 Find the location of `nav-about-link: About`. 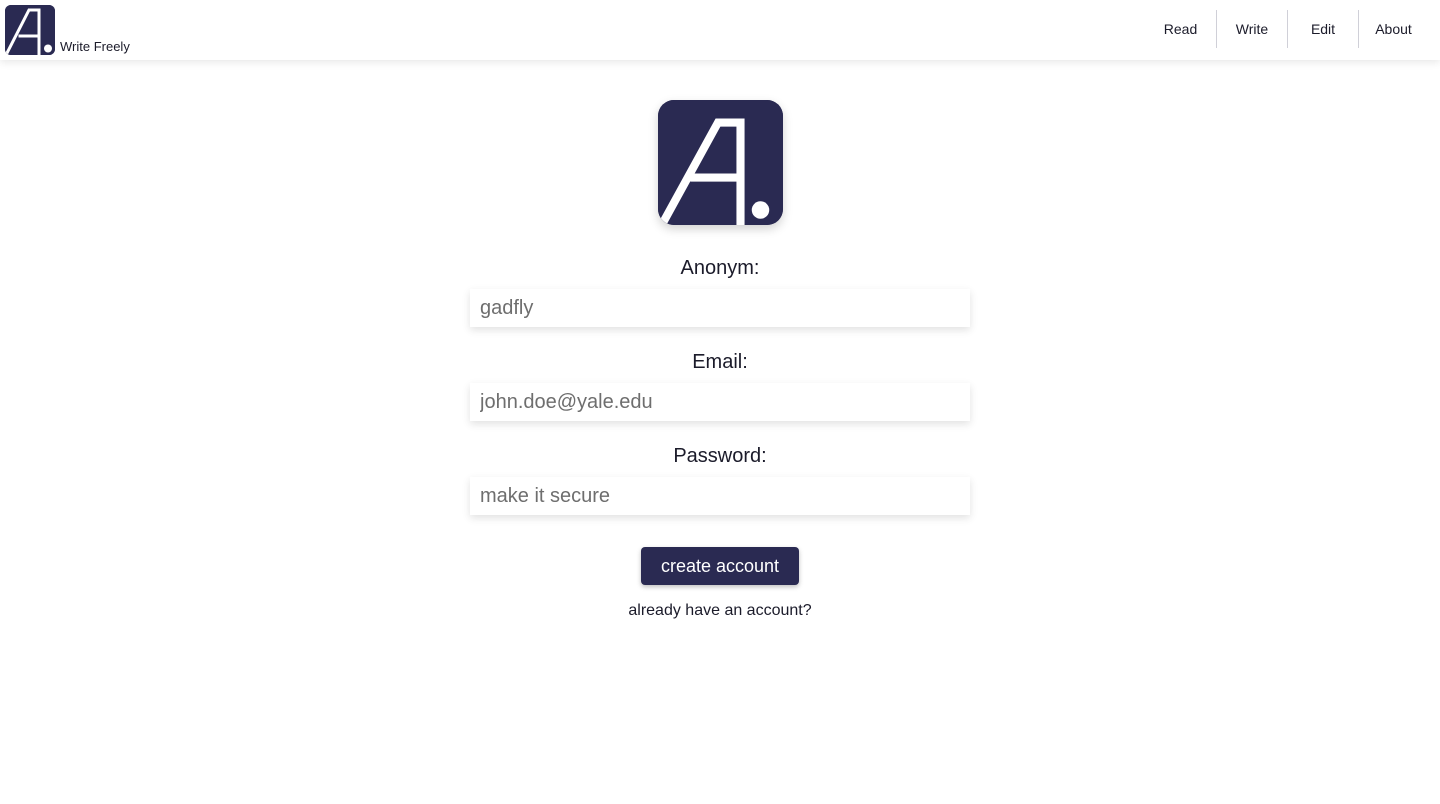

nav-about-link: About is located at coordinates (1393, 29).